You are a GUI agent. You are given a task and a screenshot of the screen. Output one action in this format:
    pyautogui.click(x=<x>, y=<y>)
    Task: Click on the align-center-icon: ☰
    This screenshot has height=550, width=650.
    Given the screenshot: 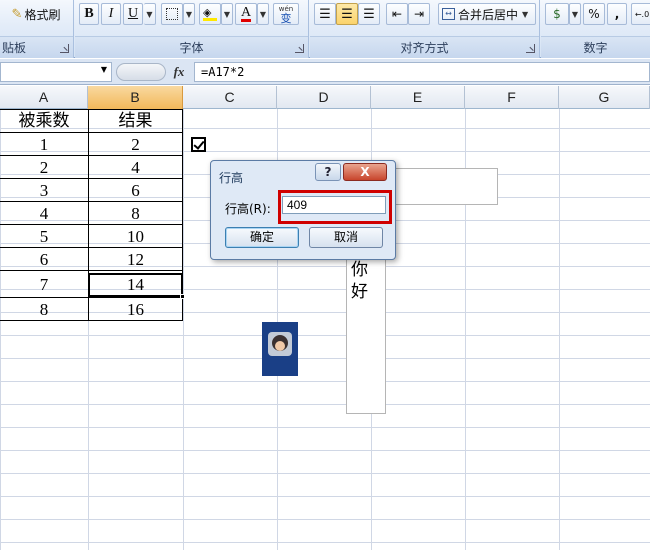 What is the action you would take?
    pyautogui.click(x=347, y=14)
    